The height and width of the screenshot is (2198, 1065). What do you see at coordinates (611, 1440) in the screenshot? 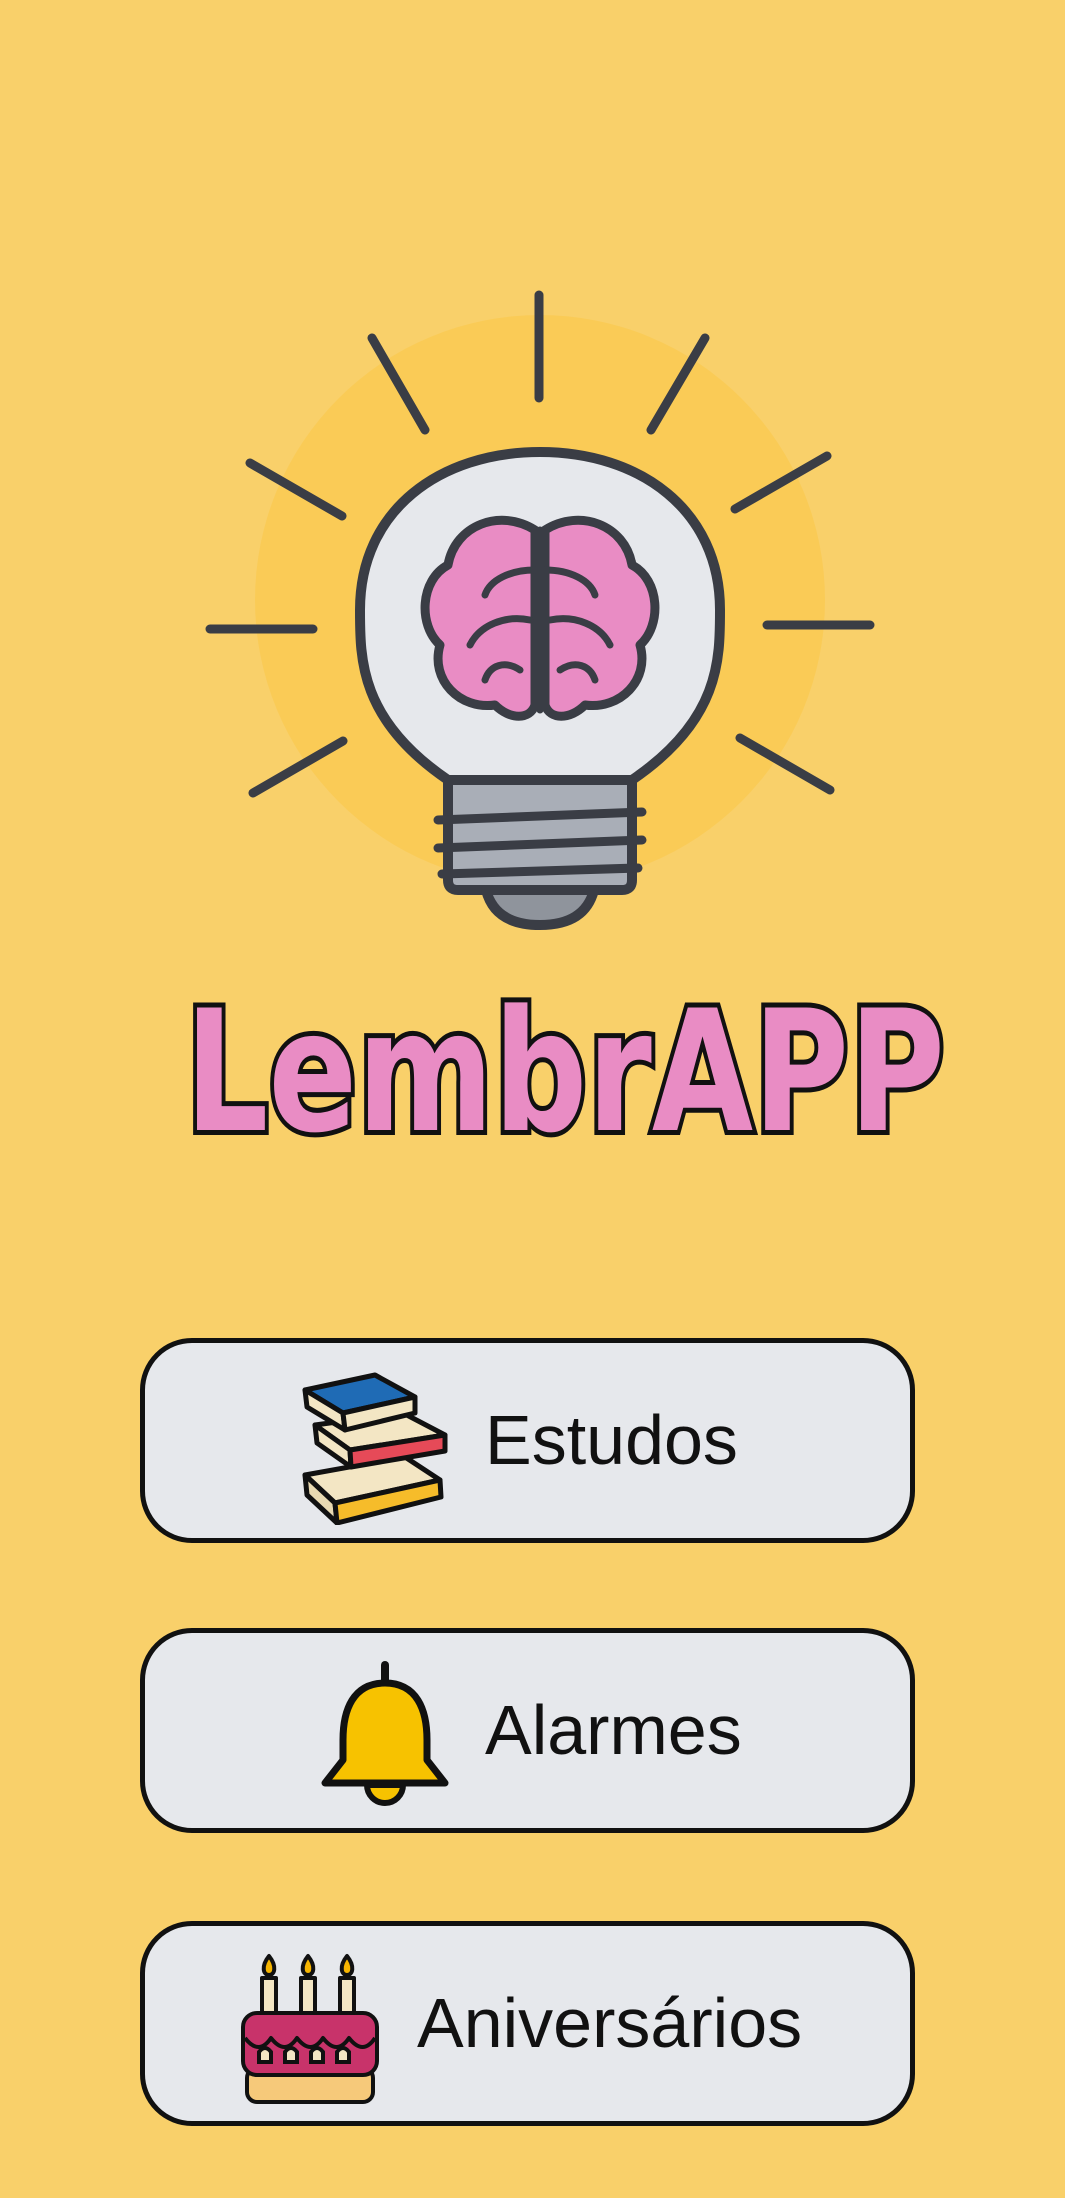
I see `estudos-label: Estudos` at bounding box center [611, 1440].